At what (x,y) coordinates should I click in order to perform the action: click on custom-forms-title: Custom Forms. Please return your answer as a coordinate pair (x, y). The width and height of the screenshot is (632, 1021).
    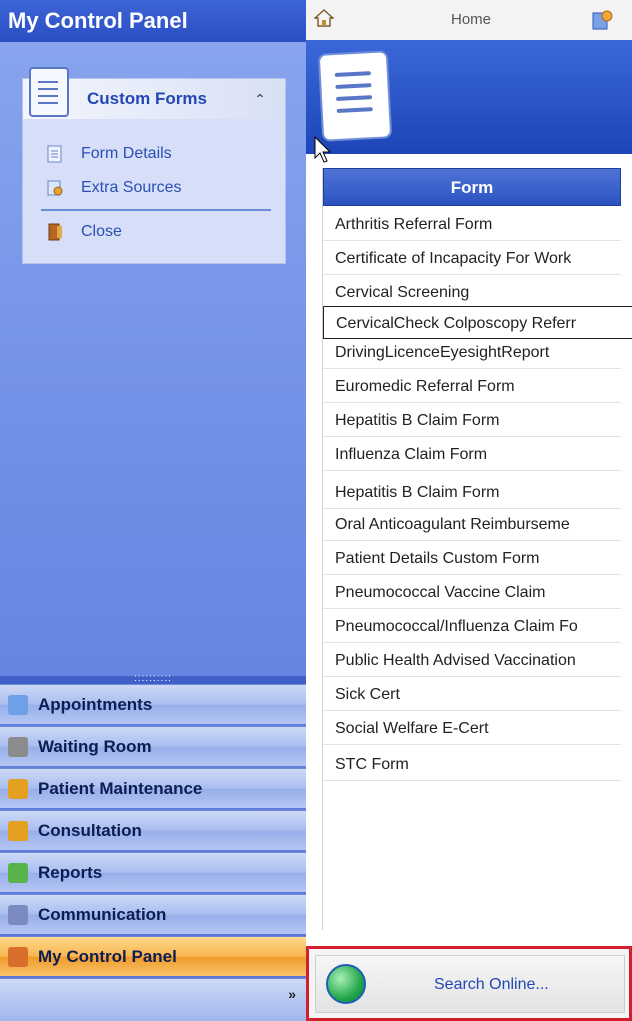
    Looking at the image, I should click on (147, 98).